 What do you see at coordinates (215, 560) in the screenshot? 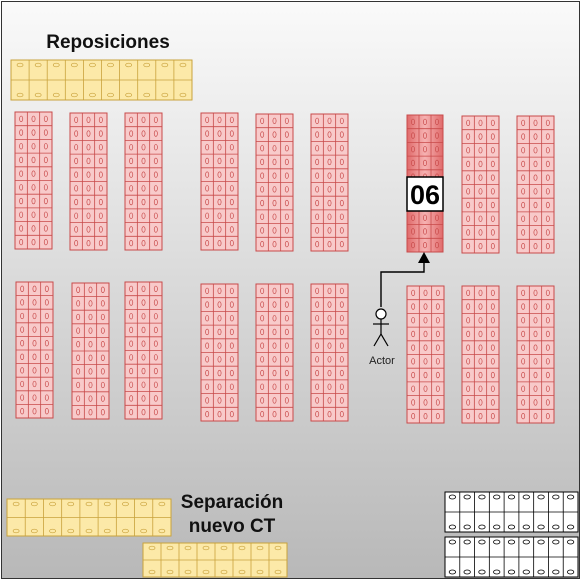
I see `pallet-row-separacion-lower` at bounding box center [215, 560].